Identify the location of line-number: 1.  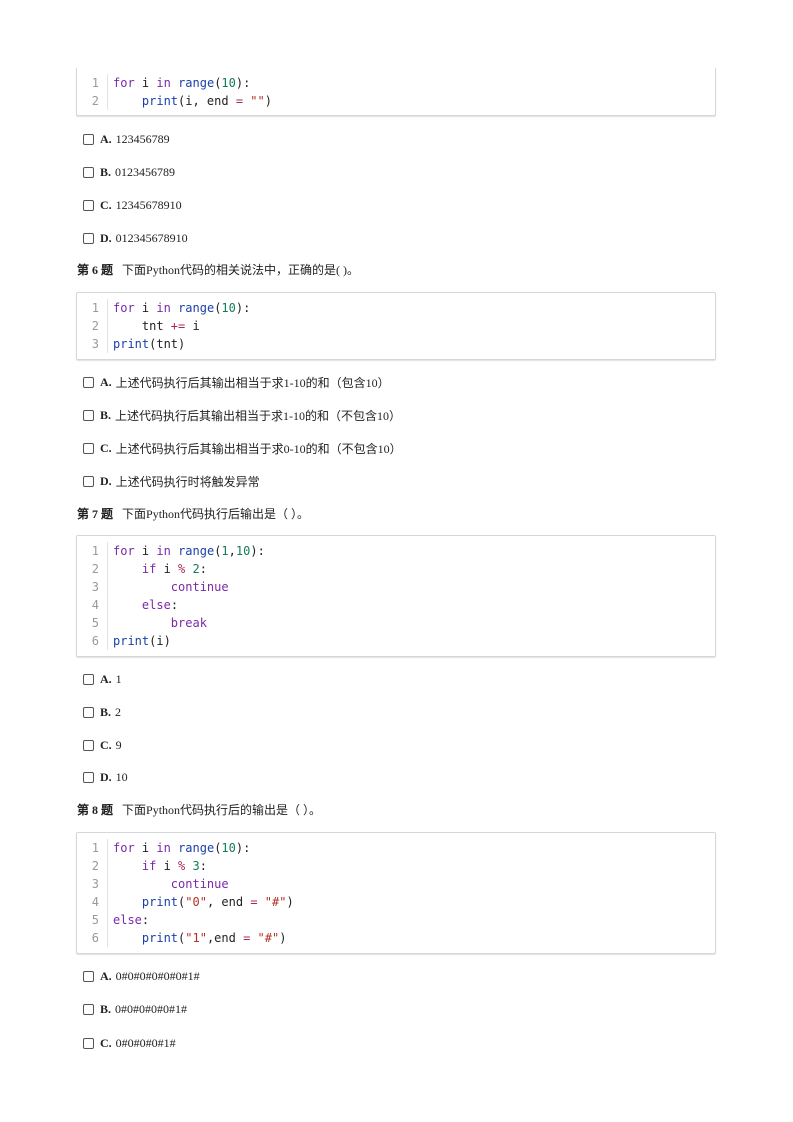
(92, 308).